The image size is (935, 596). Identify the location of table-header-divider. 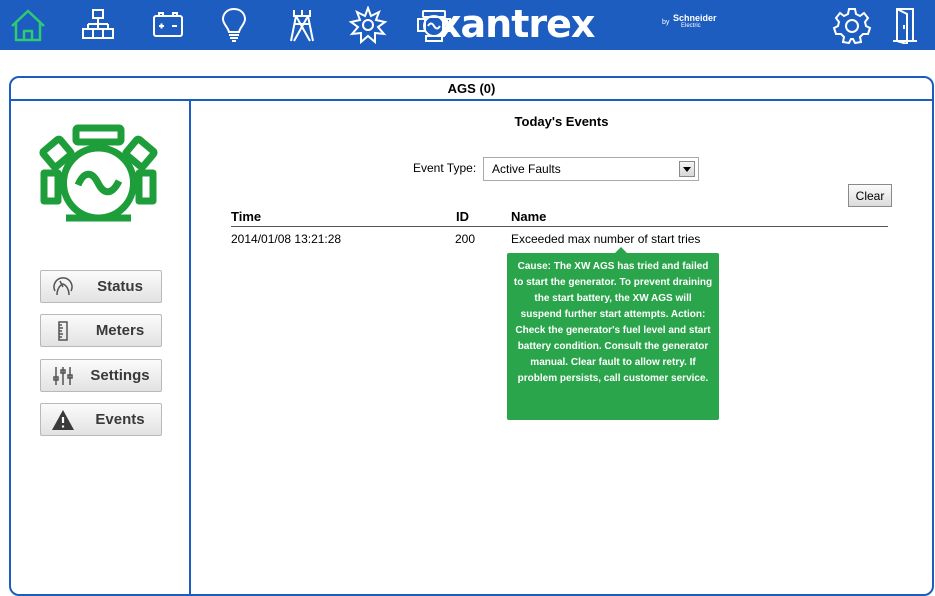
(559, 226).